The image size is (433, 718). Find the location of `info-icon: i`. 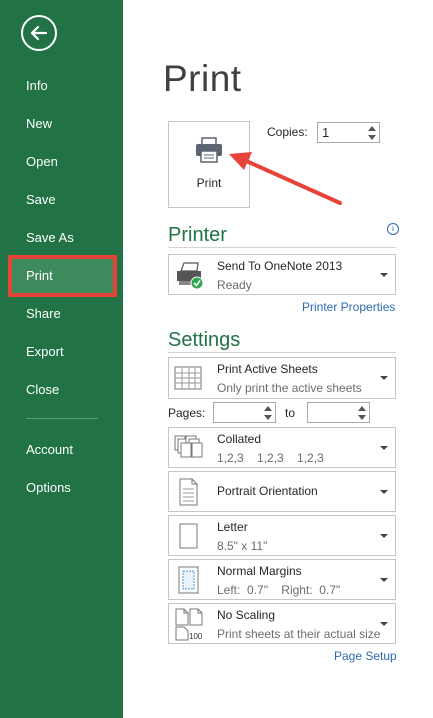

info-icon: i is located at coordinates (393, 229).